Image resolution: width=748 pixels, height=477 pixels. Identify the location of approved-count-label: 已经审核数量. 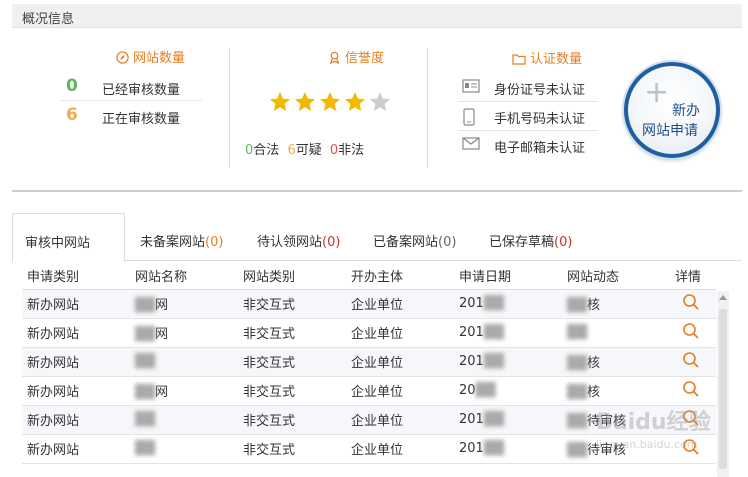
(141, 90).